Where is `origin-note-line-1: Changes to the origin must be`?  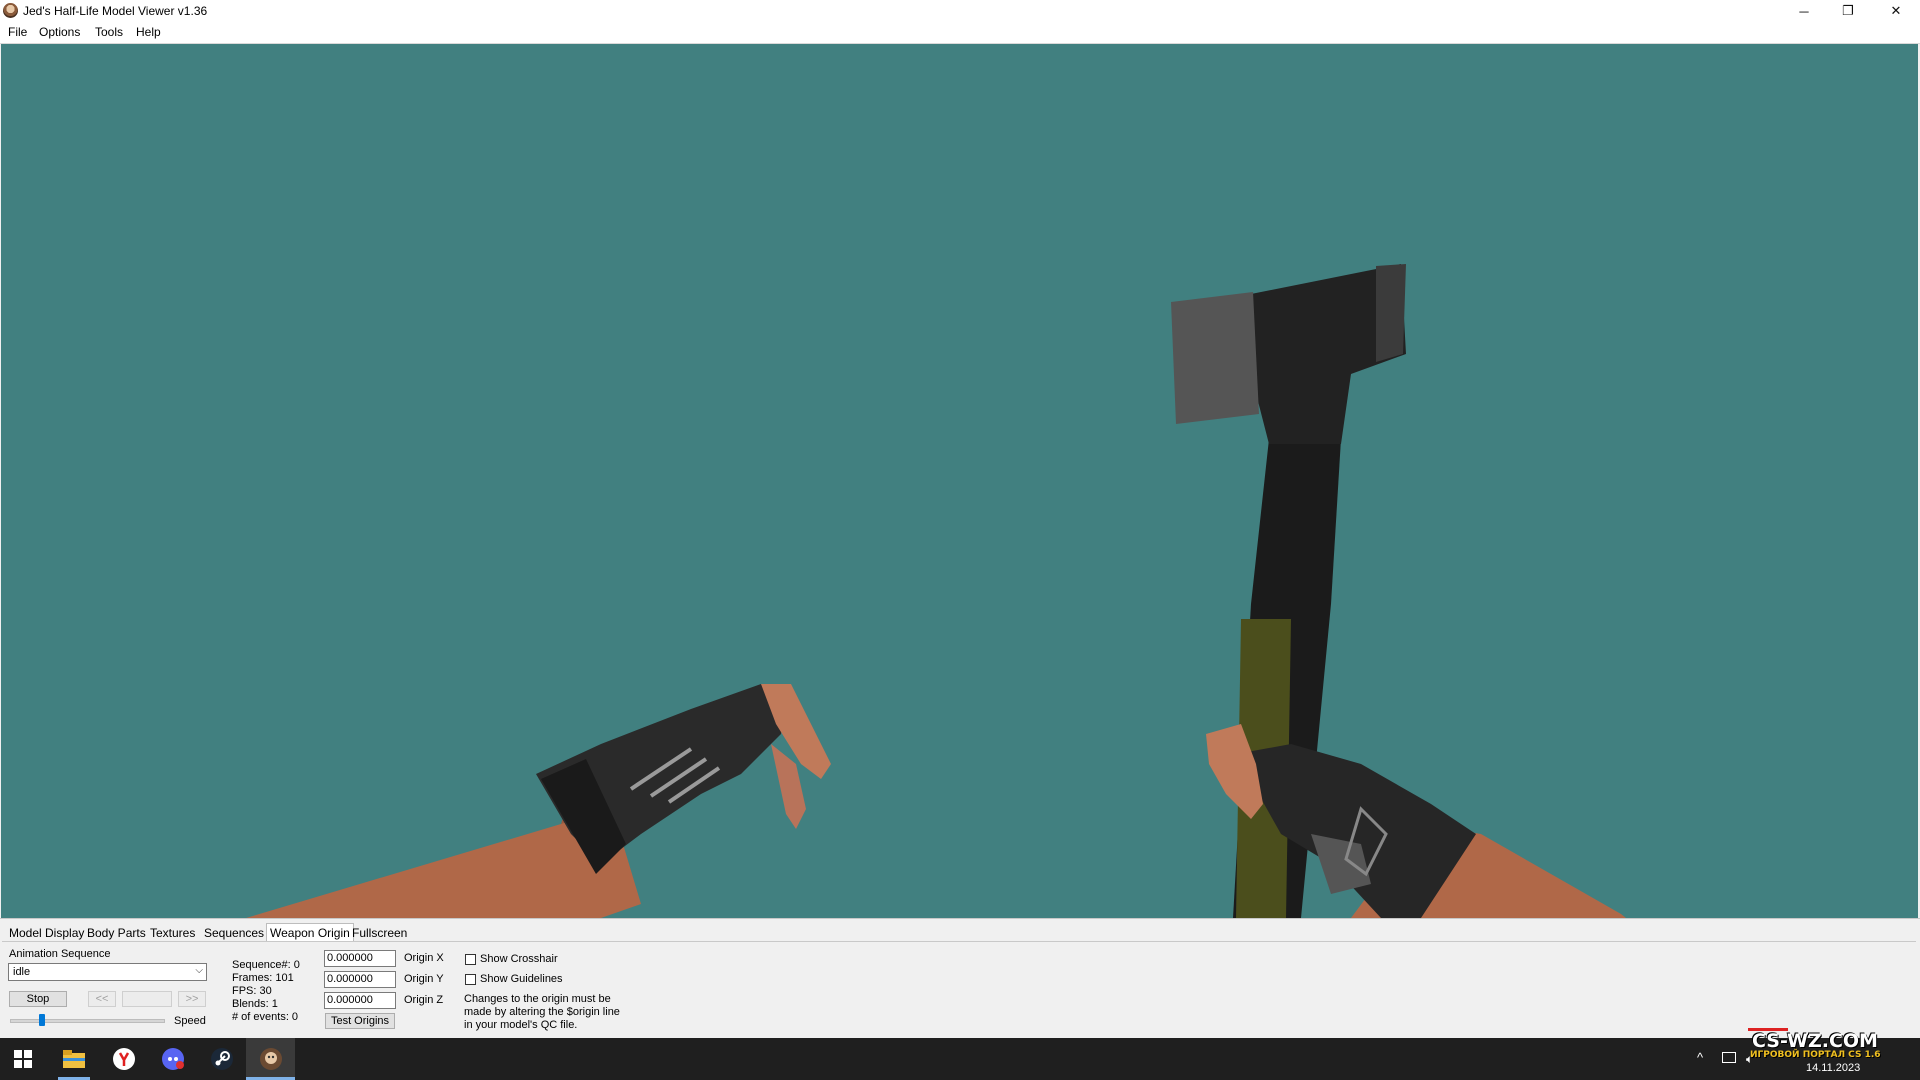
origin-note-line-1: Changes to the origin must be is located at coordinates (537, 999).